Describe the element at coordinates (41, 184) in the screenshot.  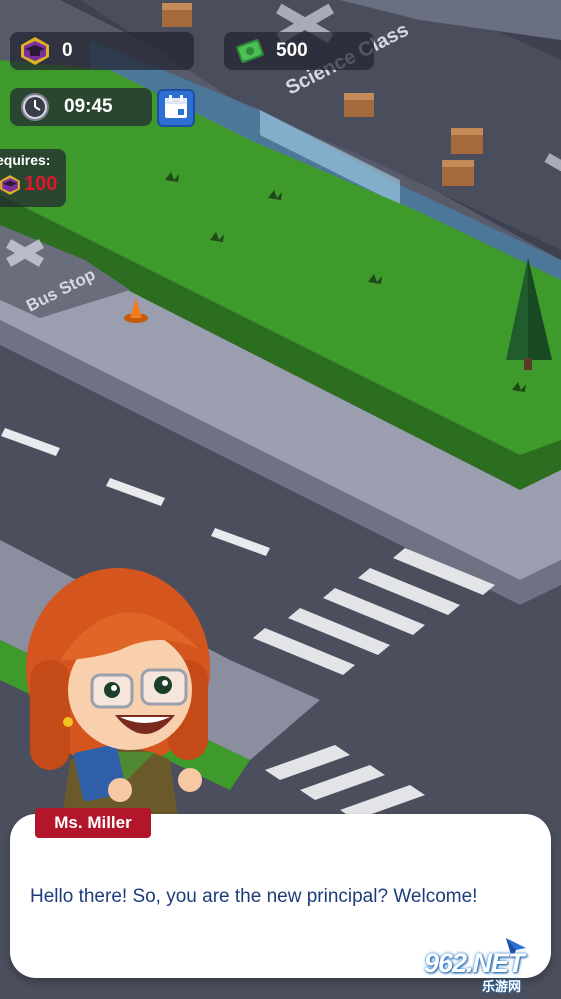
I see `requirement-value: 100` at that location.